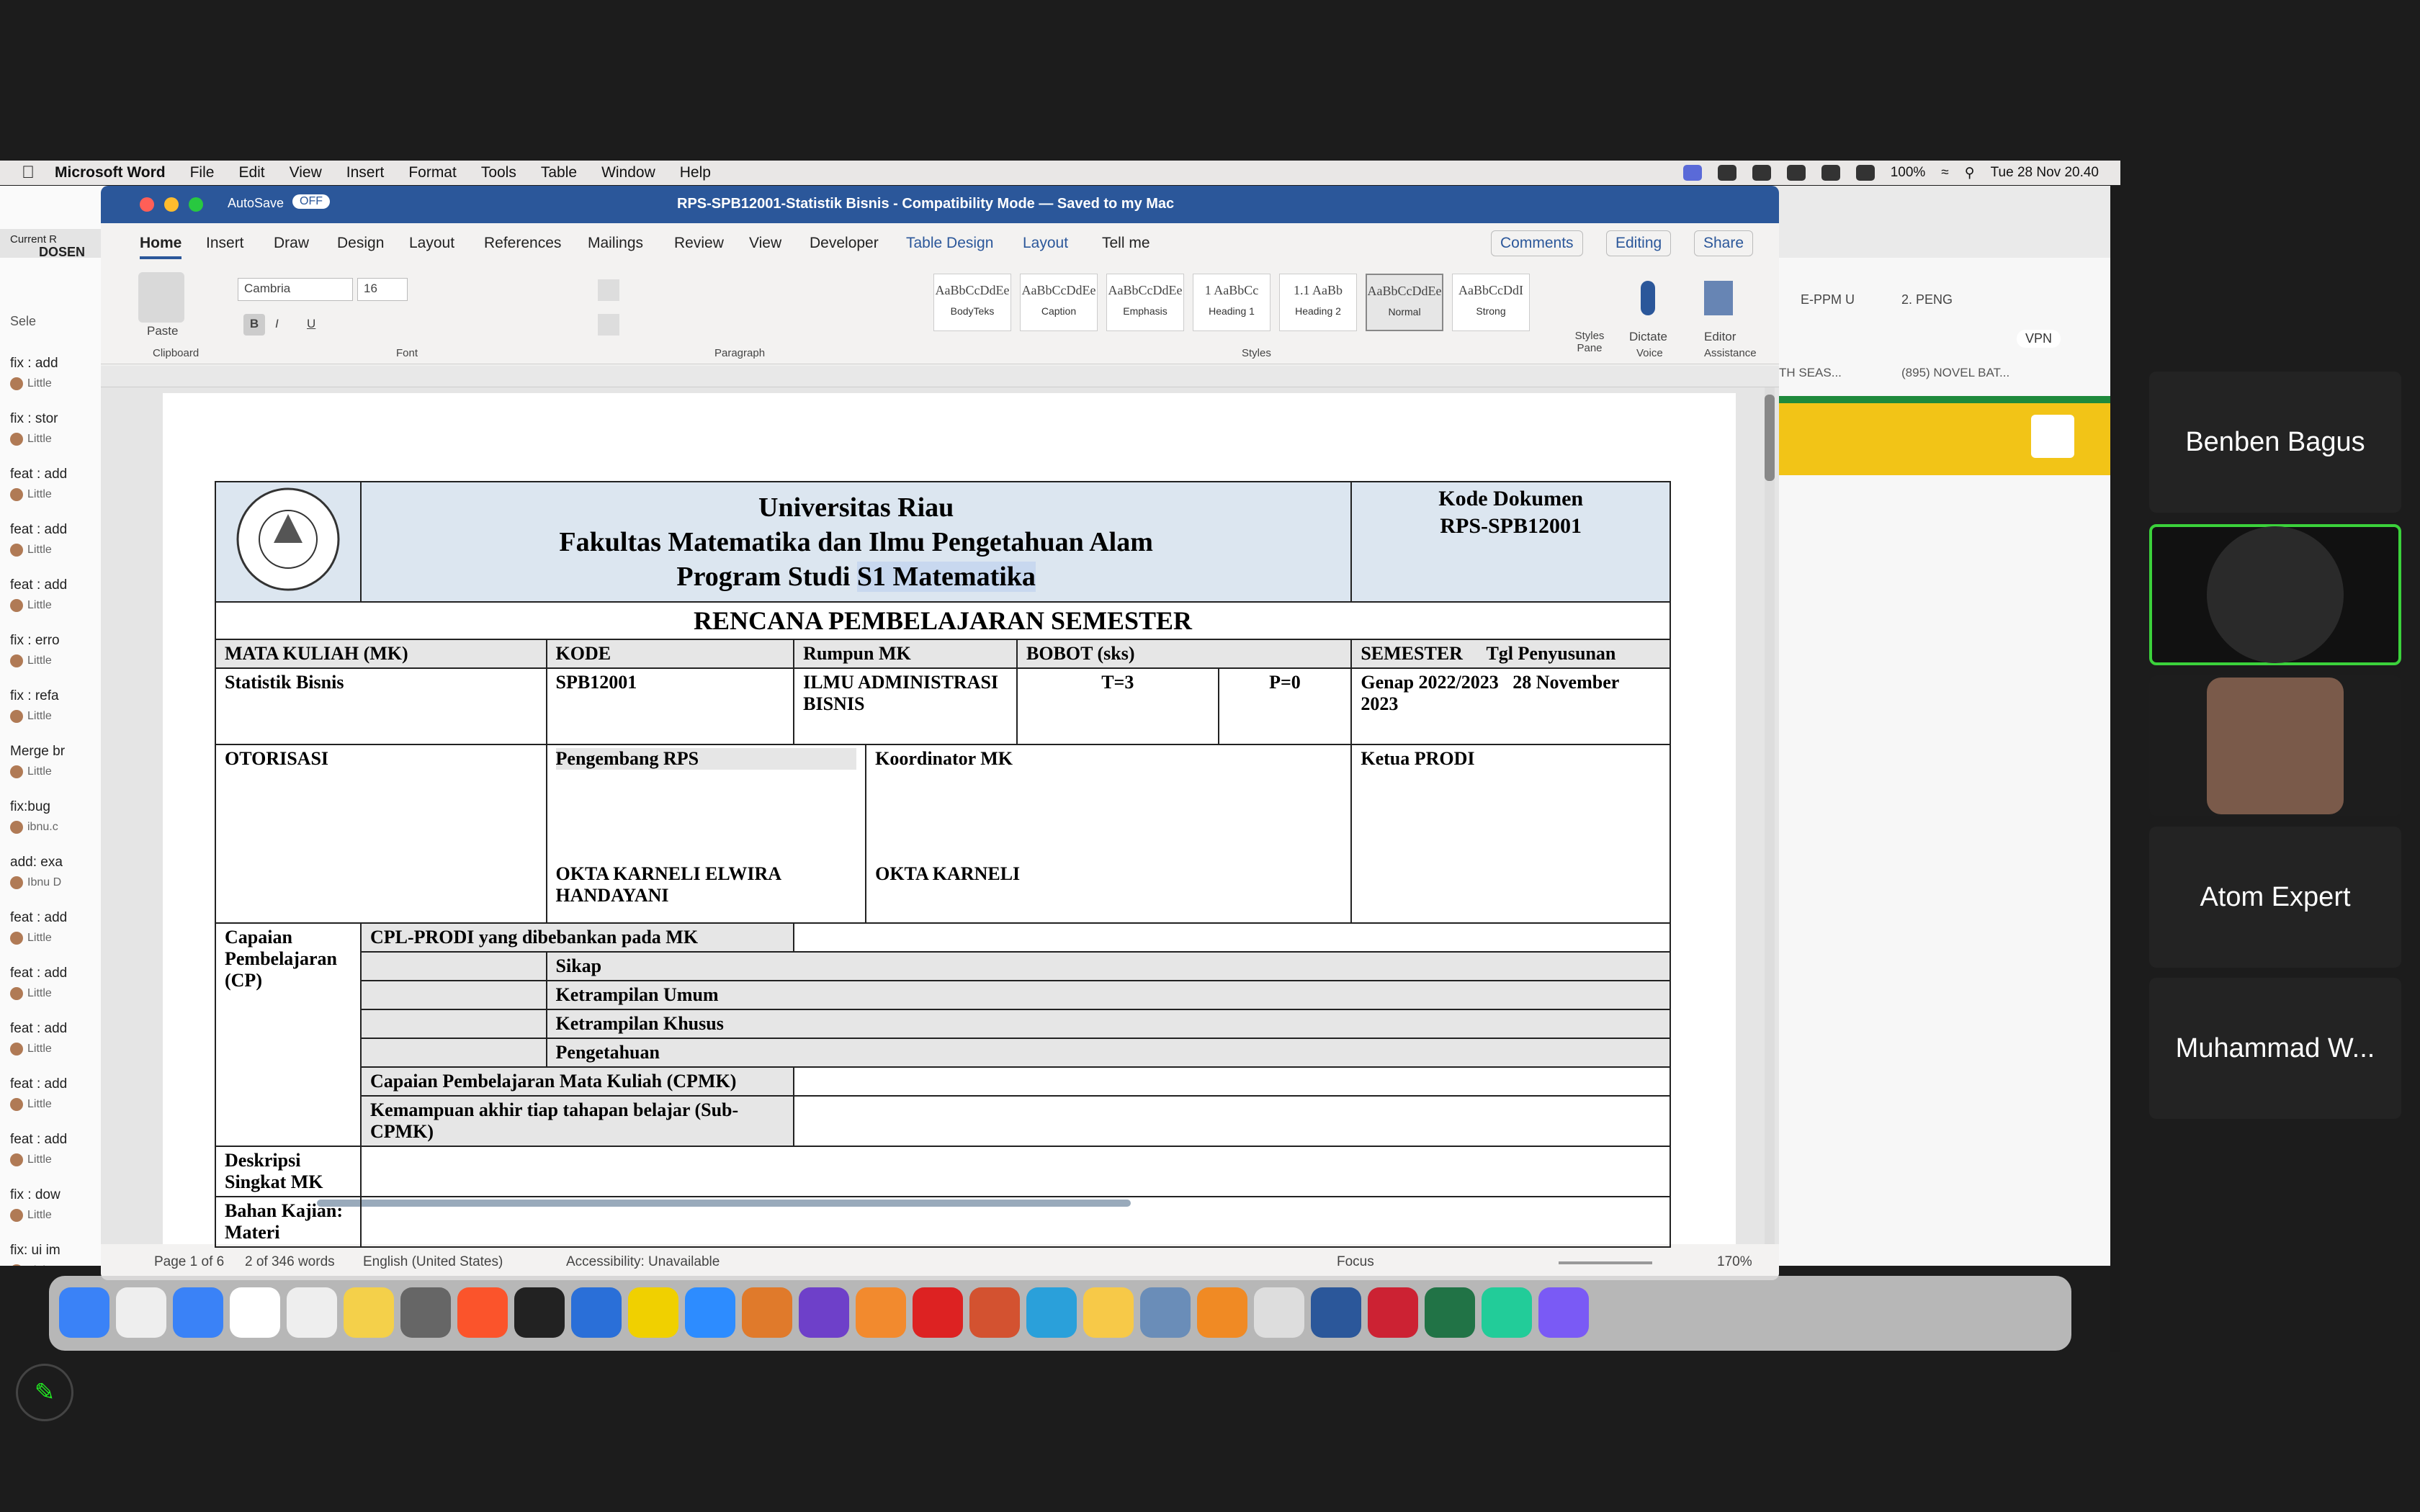 This screenshot has height=1512, width=2420. What do you see at coordinates (1927, 299) in the screenshot?
I see `browser-tab: 2. PENG` at bounding box center [1927, 299].